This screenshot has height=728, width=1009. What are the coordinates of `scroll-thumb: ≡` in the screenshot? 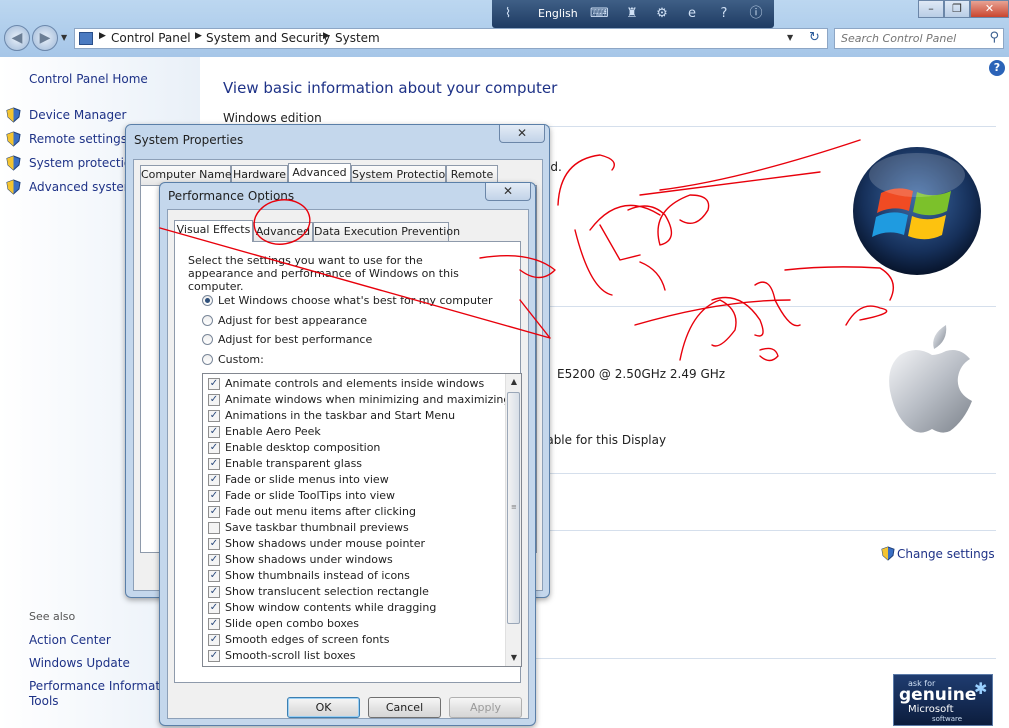 It's located at (513, 508).